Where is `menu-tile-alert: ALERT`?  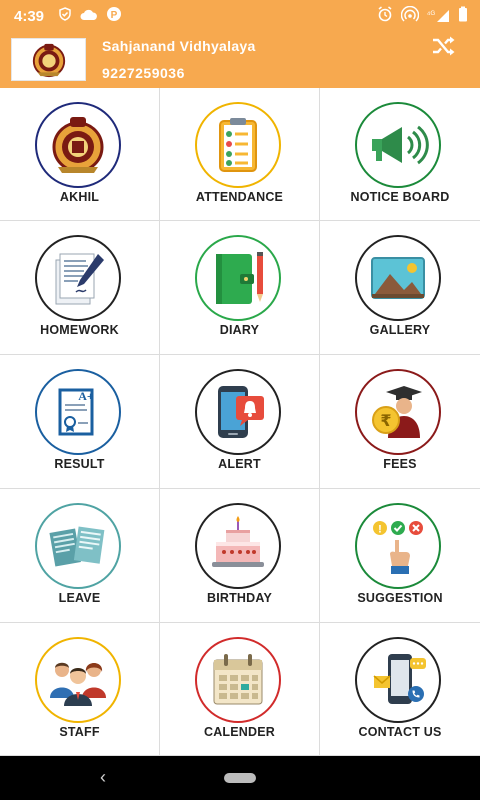 menu-tile-alert: ALERT is located at coordinates (240, 422).